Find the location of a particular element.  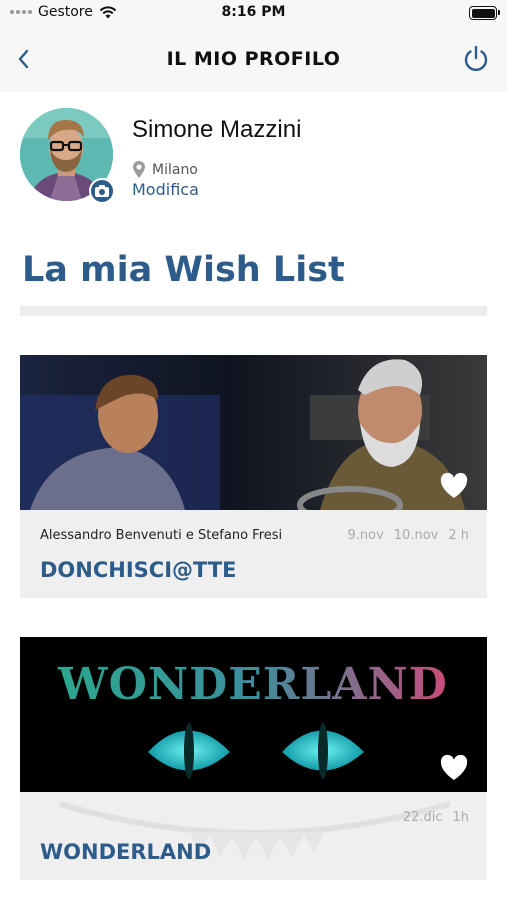

logout-button is located at coordinates (476, 59).